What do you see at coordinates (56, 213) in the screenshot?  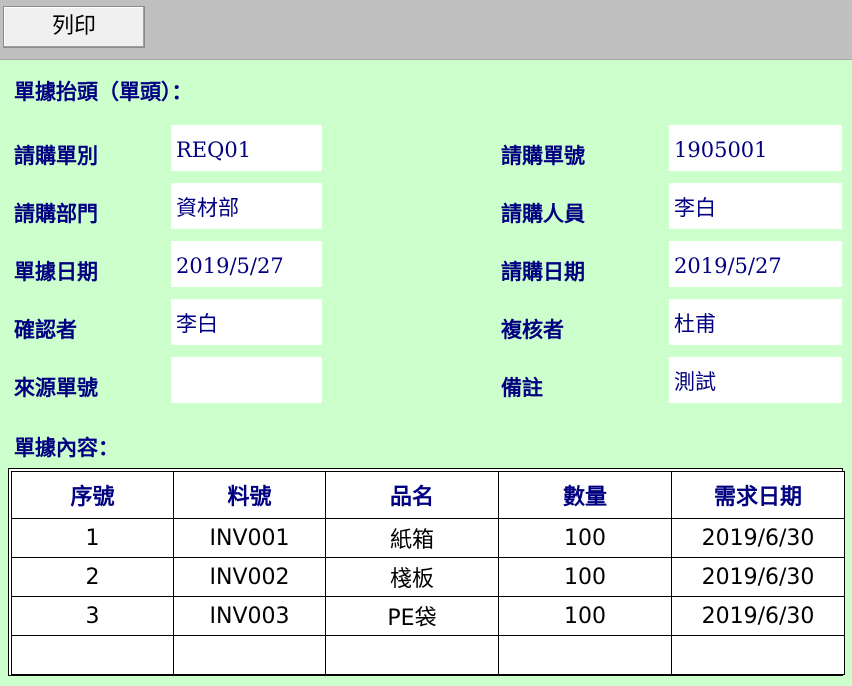 I see `req-dept-label: 請購部門` at bounding box center [56, 213].